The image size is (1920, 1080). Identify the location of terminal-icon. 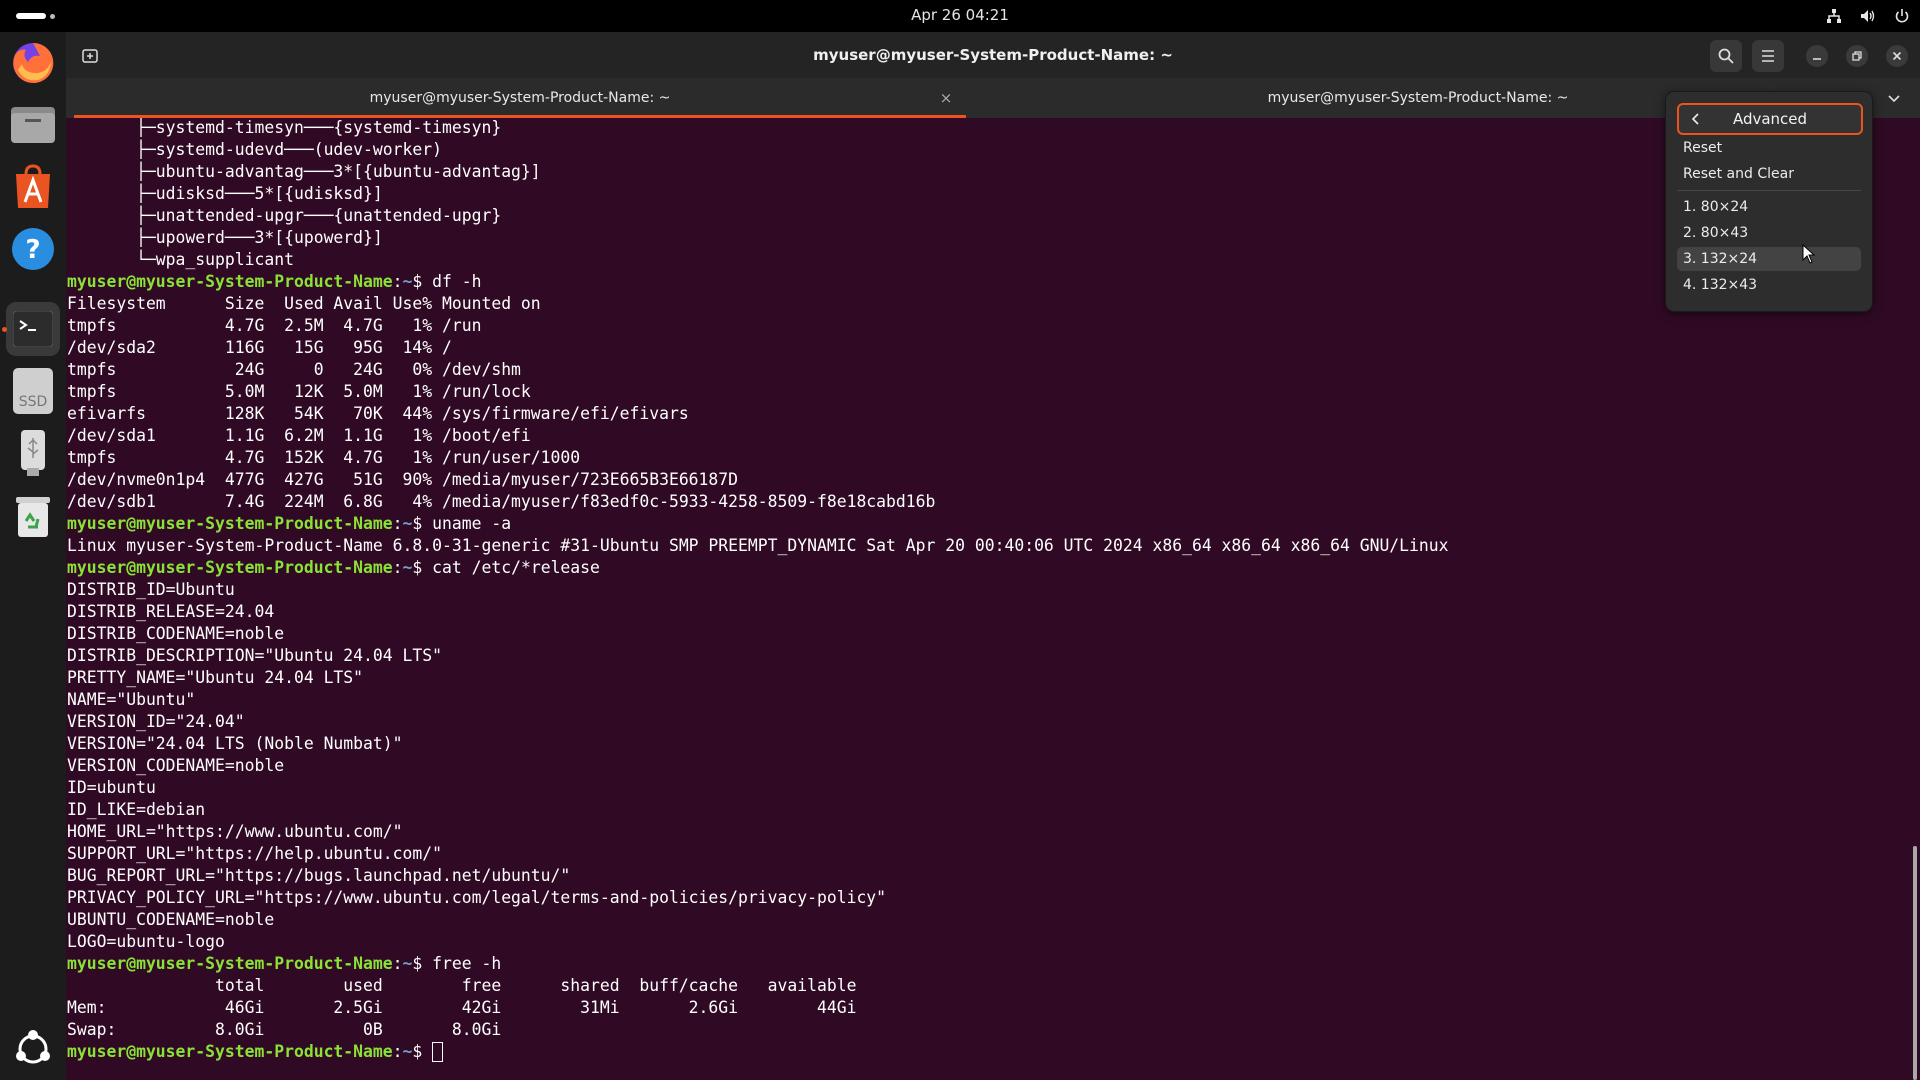
(33, 329).